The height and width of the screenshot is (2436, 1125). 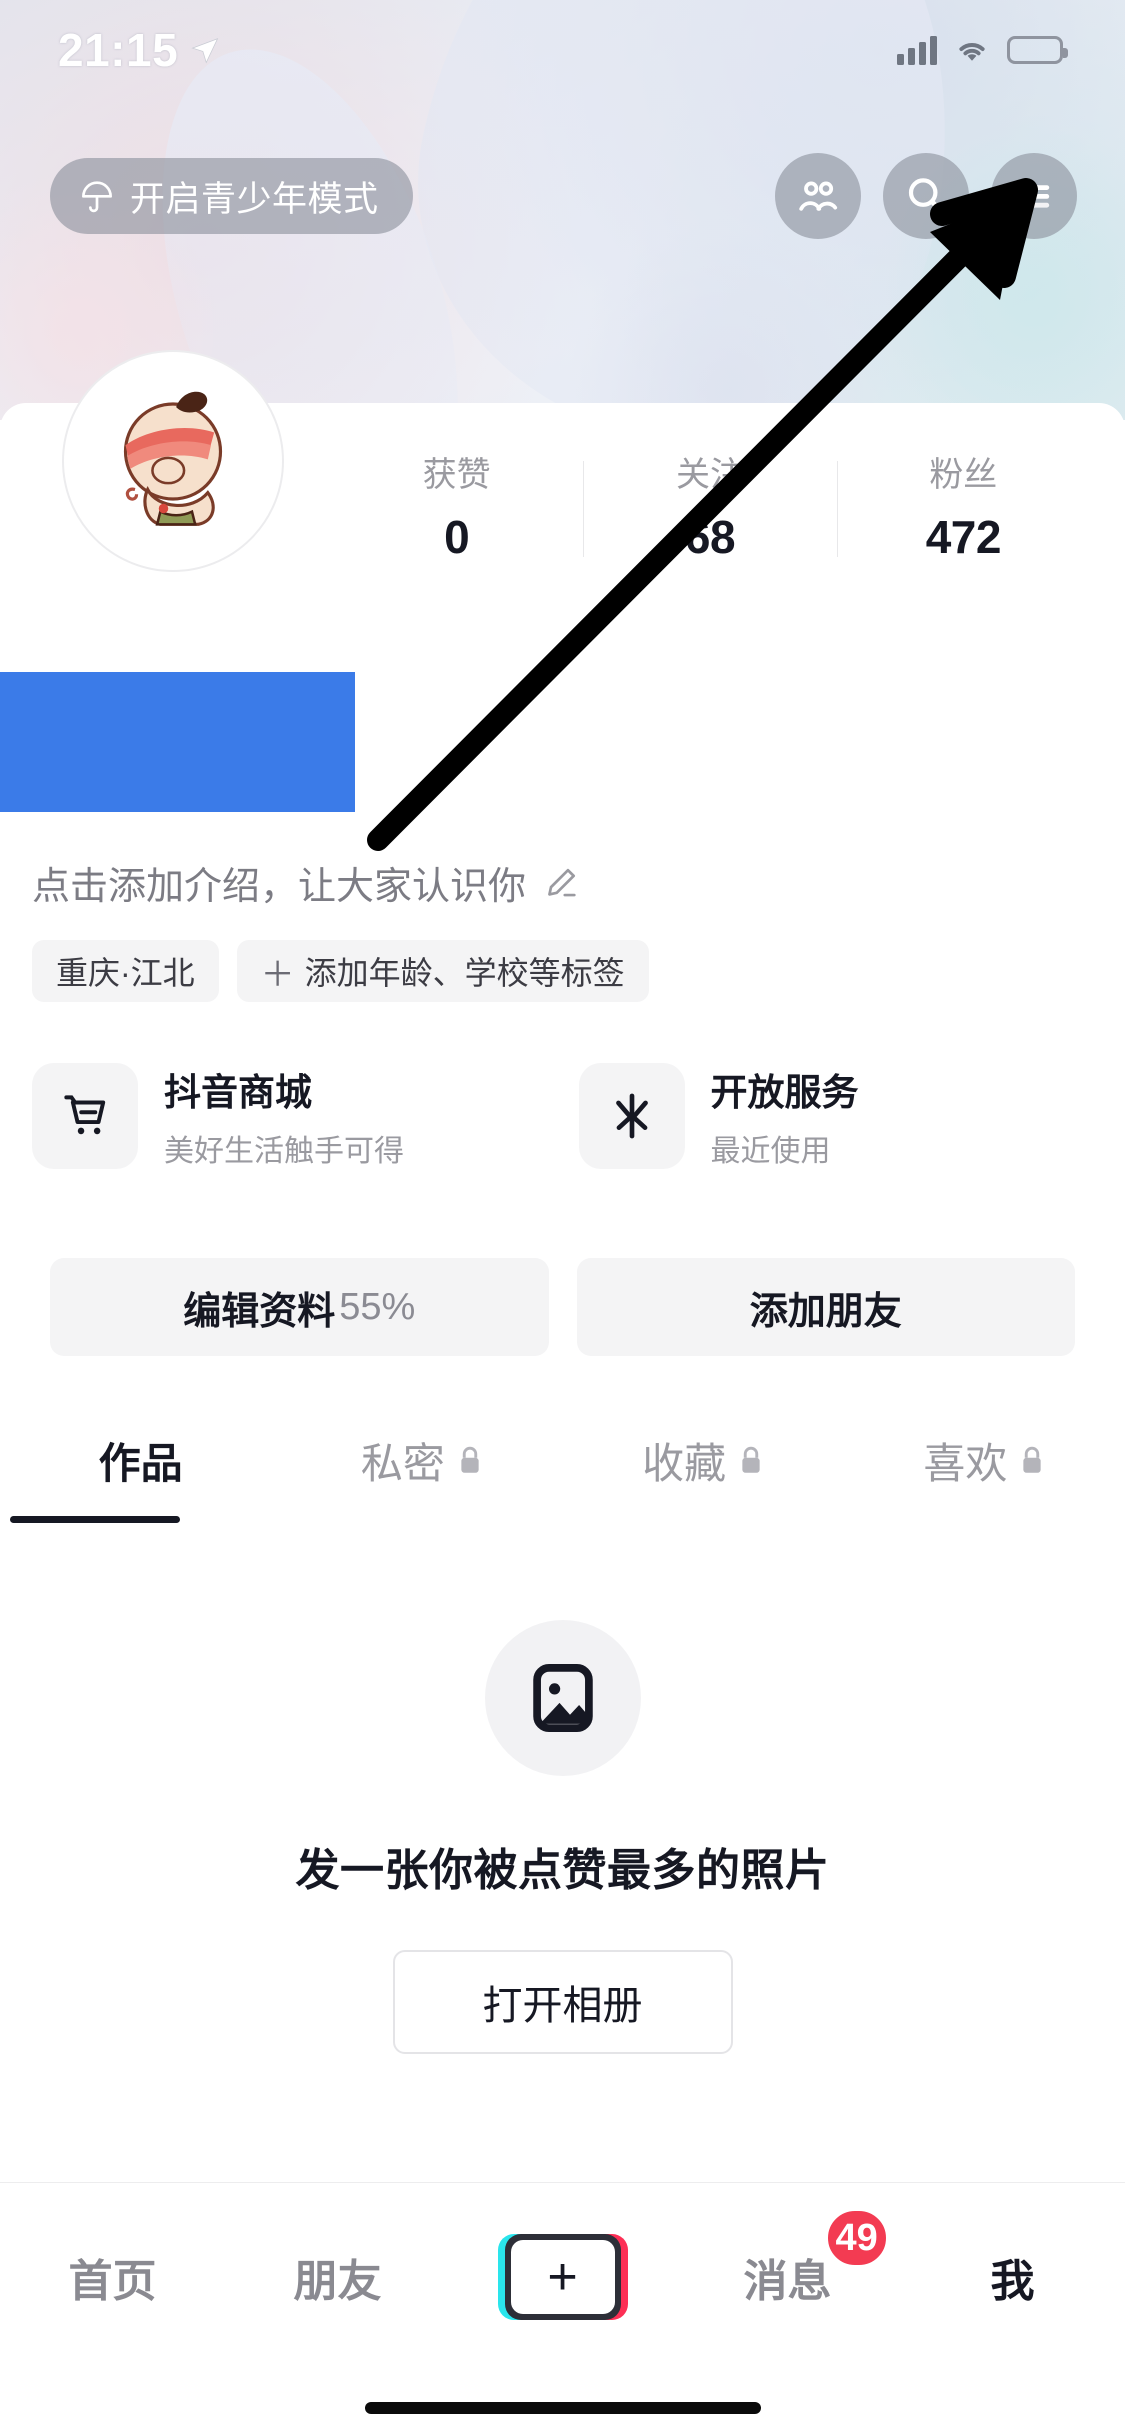 I want to click on nav-item-messages: 消息 49, so click(x=787, y=2266).